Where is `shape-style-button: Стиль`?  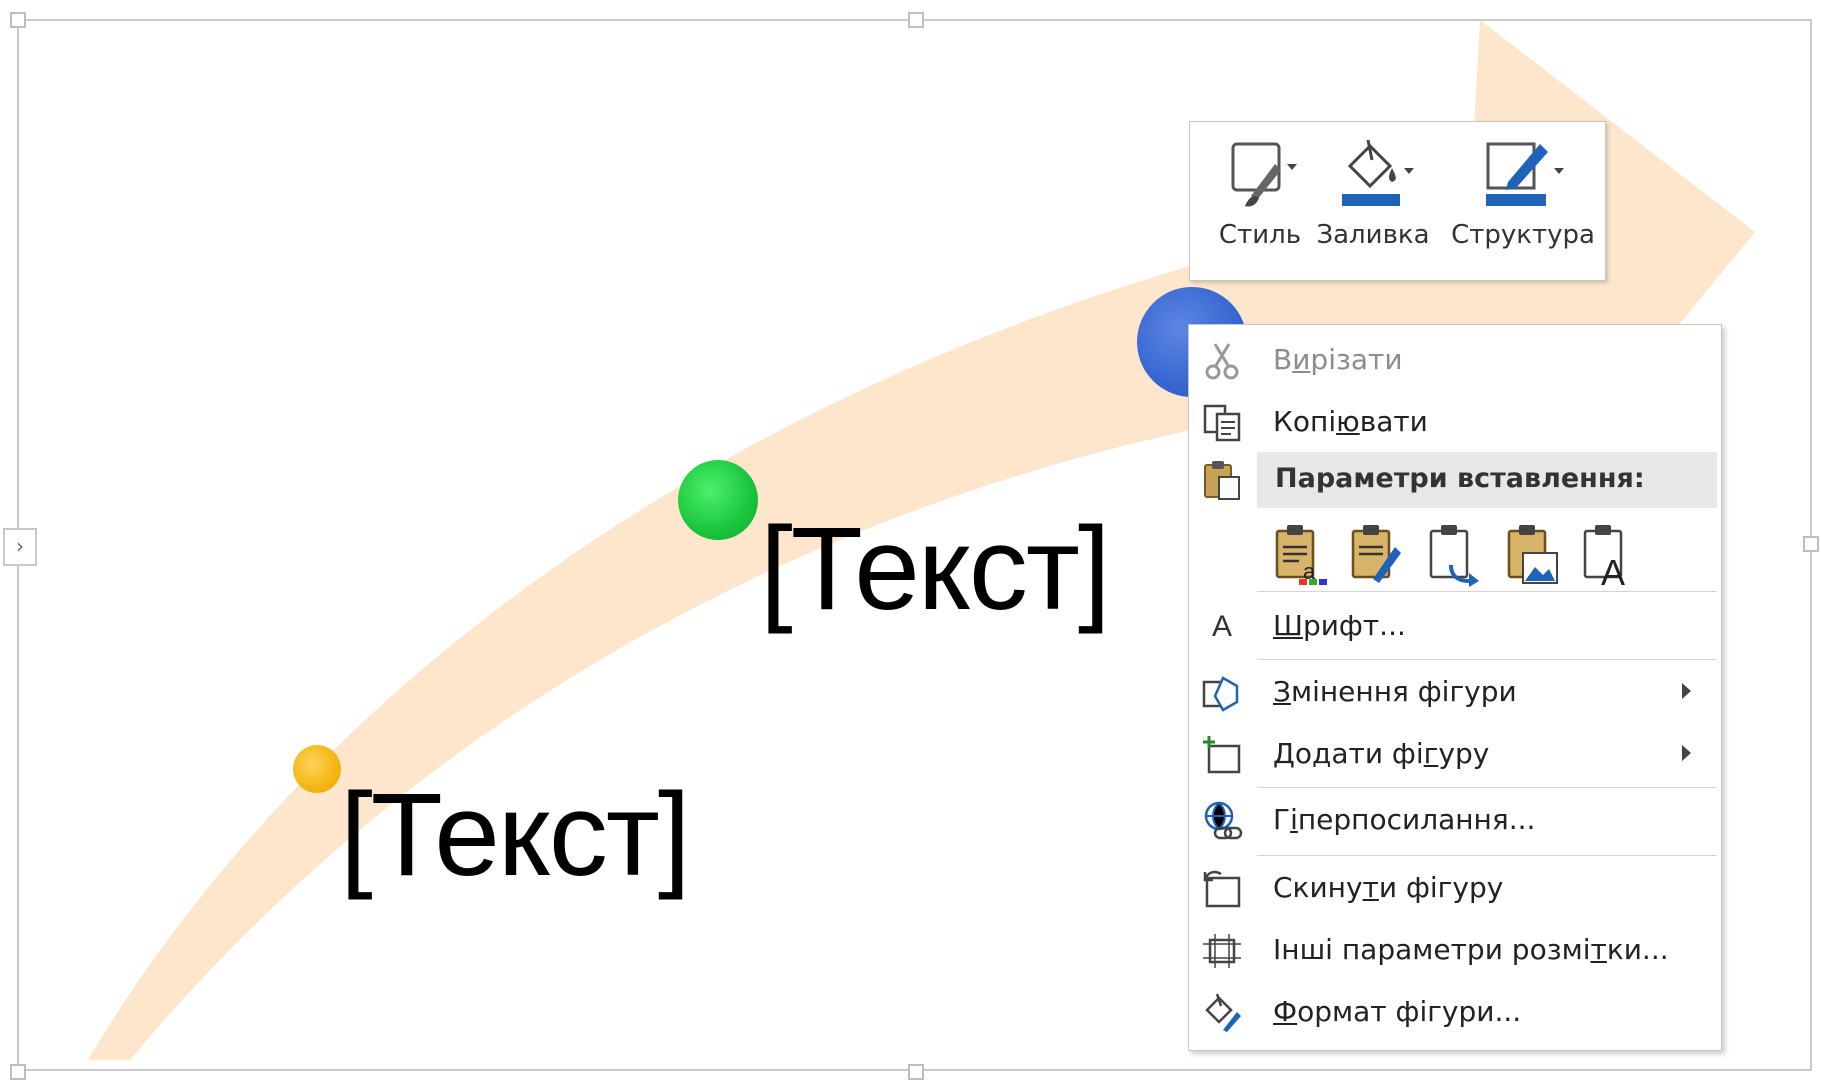
shape-style-button: Стиль is located at coordinates (1260, 192).